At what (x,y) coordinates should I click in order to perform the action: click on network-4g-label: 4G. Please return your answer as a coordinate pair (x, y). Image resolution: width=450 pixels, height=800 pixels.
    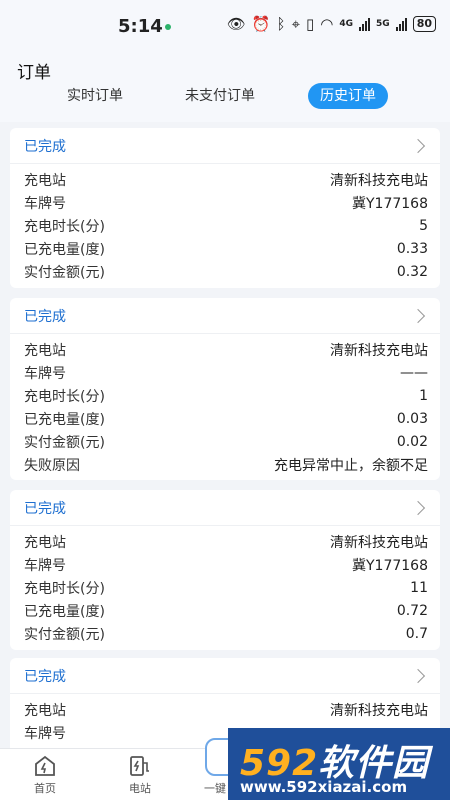
    Looking at the image, I should click on (346, 23).